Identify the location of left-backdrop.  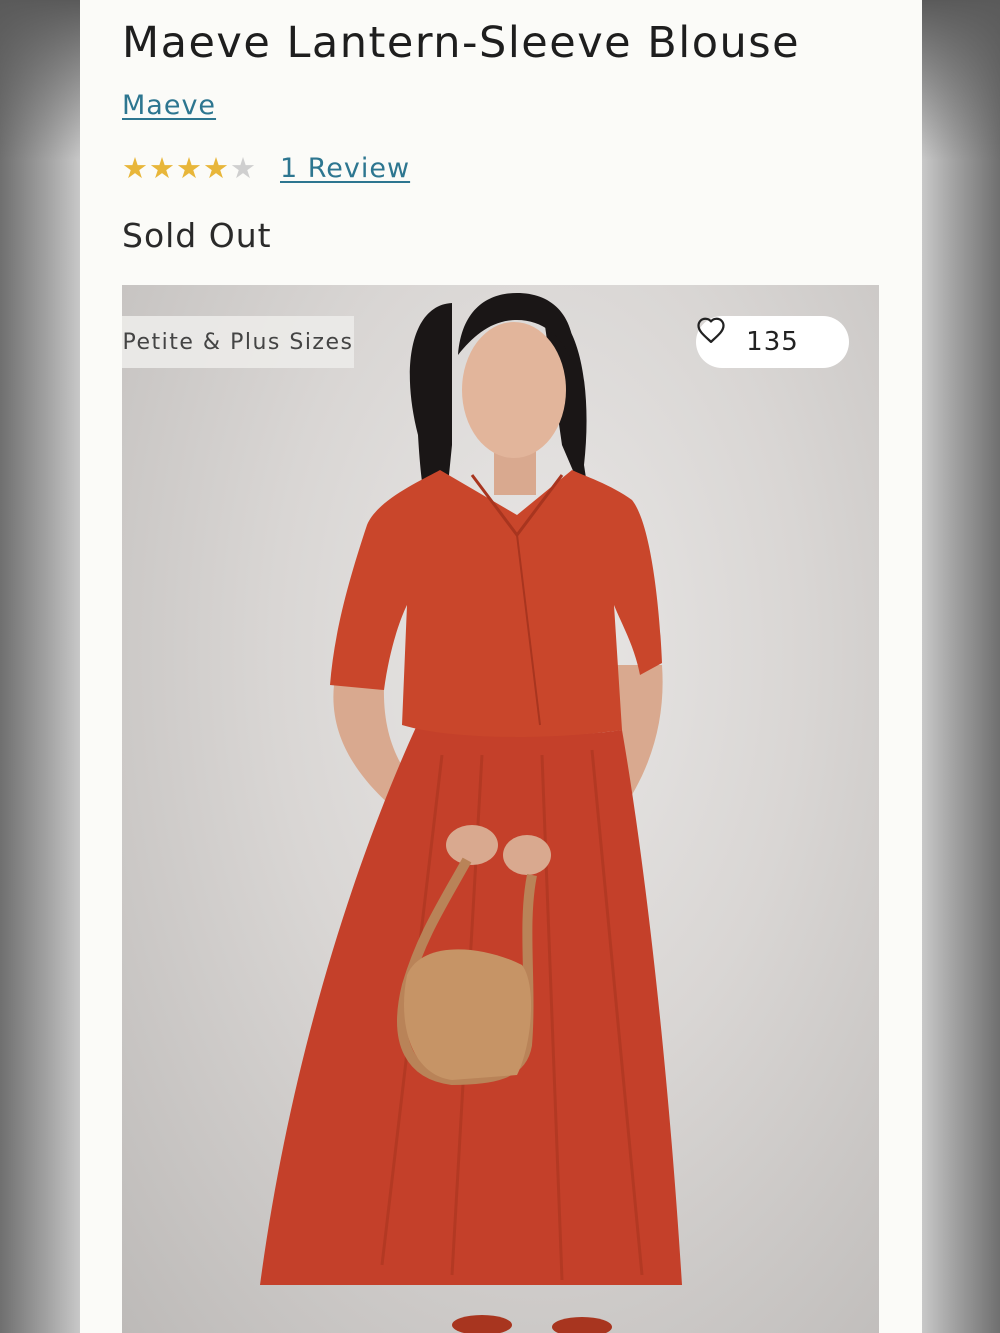
(40, 666).